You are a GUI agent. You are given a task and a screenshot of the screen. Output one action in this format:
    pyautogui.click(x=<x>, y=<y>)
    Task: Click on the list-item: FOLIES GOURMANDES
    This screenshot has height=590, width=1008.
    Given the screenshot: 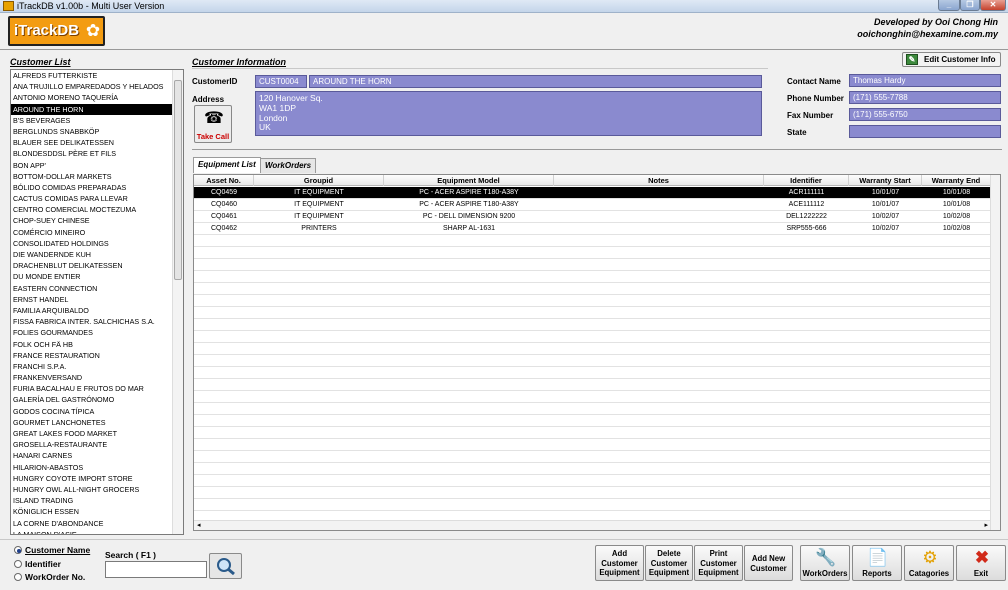 What is the action you would take?
    pyautogui.click(x=91, y=332)
    